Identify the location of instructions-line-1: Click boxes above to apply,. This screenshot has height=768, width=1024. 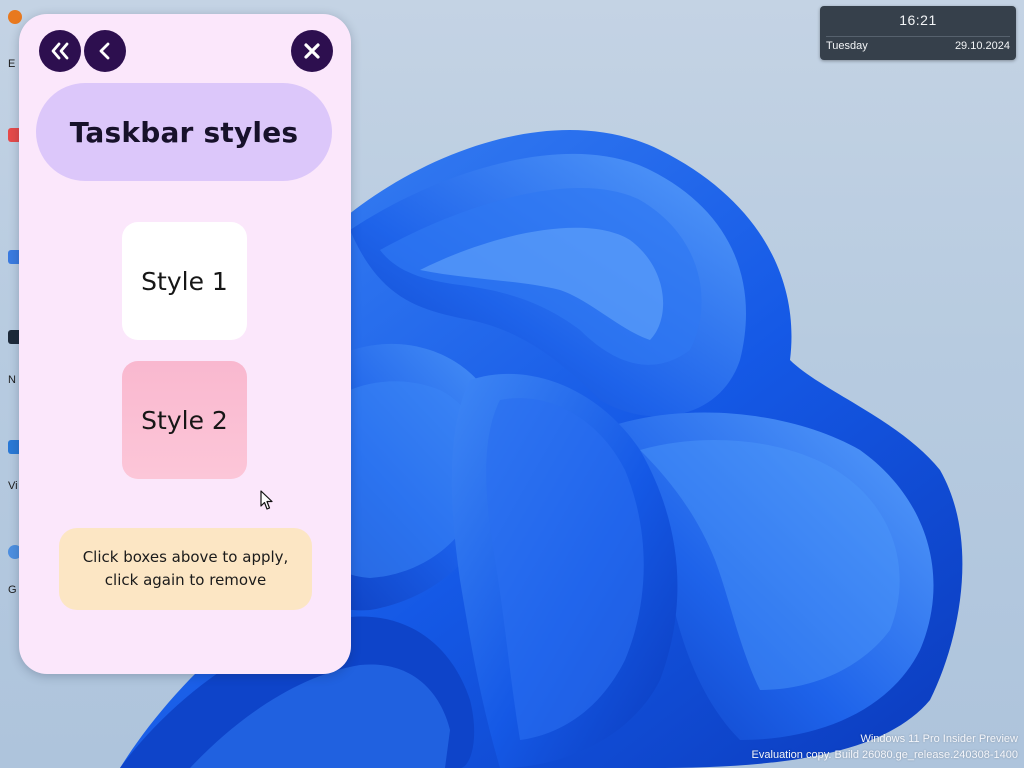
(185, 557).